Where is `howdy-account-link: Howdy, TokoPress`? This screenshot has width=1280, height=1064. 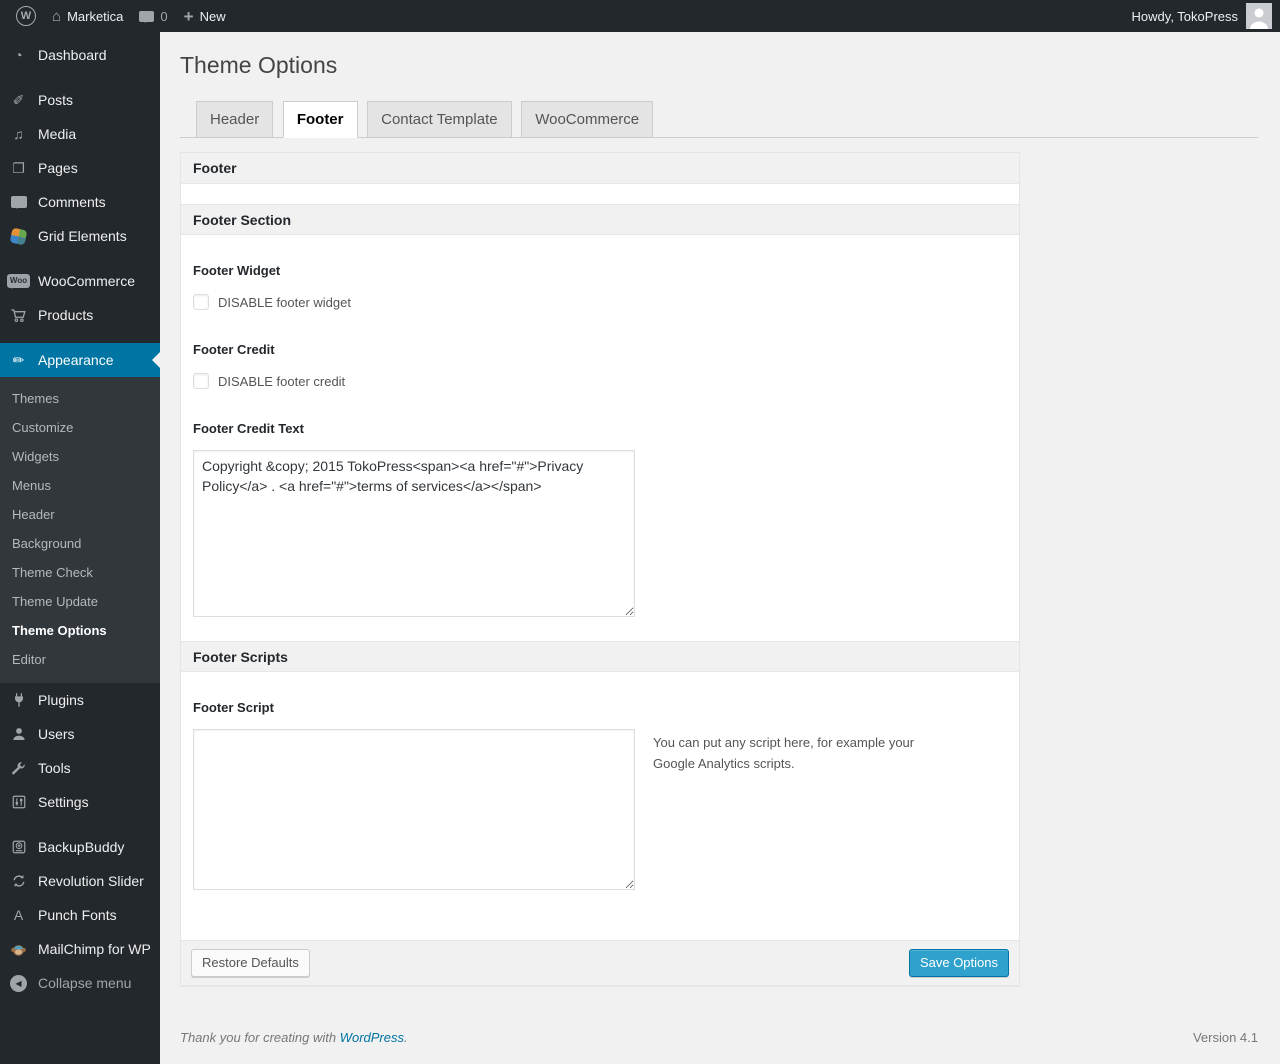
howdy-account-link: Howdy, TokoPress is located at coordinates (1185, 16).